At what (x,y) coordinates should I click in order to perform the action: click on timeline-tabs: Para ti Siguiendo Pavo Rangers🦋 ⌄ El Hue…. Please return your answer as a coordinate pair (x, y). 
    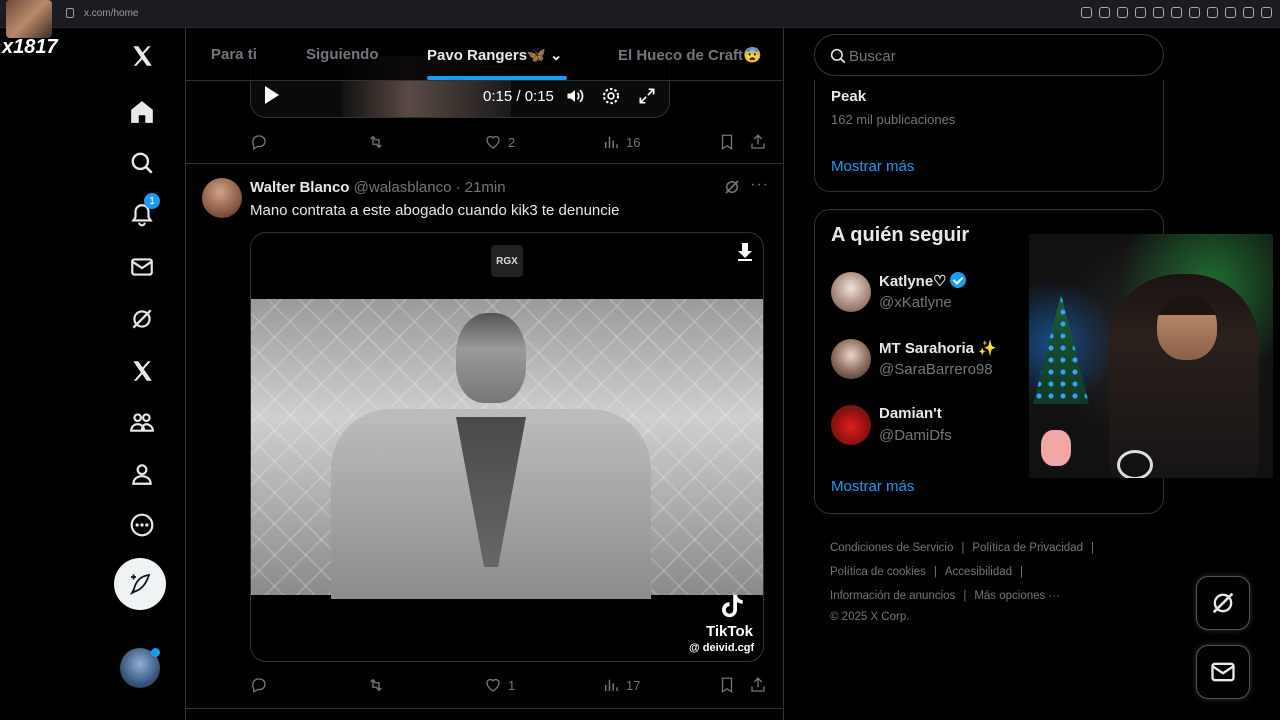
    Looking at the image, I should click on (484, 54).